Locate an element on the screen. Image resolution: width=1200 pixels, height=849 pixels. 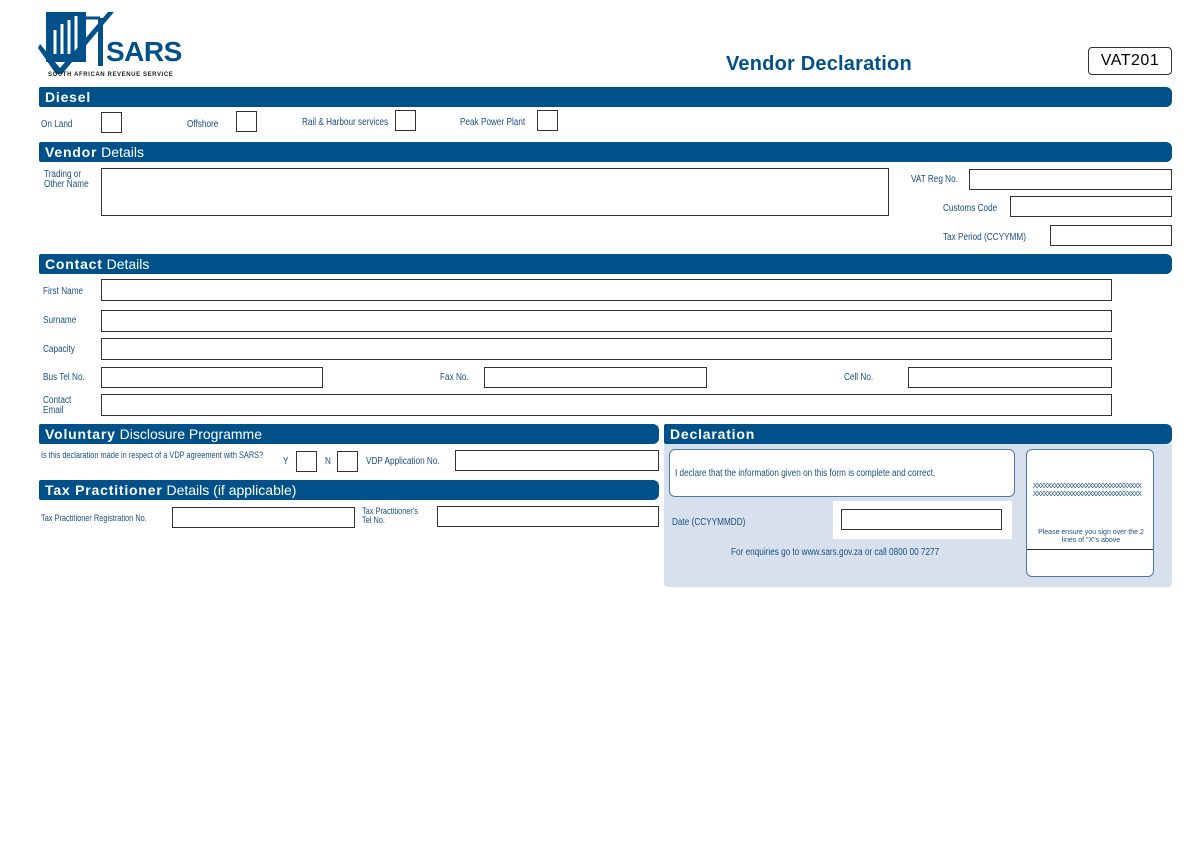
checkbox-peak-power-plant is located at coordinates (547, 120).